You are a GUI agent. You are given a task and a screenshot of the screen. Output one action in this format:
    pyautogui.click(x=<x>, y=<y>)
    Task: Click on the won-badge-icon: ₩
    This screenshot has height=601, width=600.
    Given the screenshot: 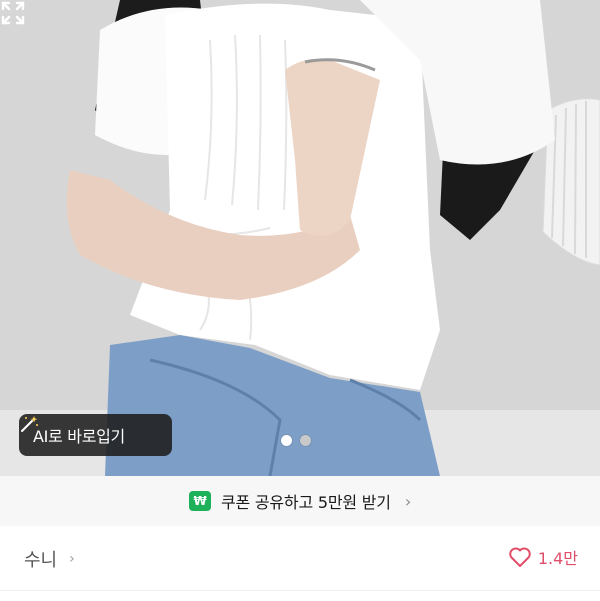 What is the action you would take?
    pyautogui.click(x=199, y=501)
    